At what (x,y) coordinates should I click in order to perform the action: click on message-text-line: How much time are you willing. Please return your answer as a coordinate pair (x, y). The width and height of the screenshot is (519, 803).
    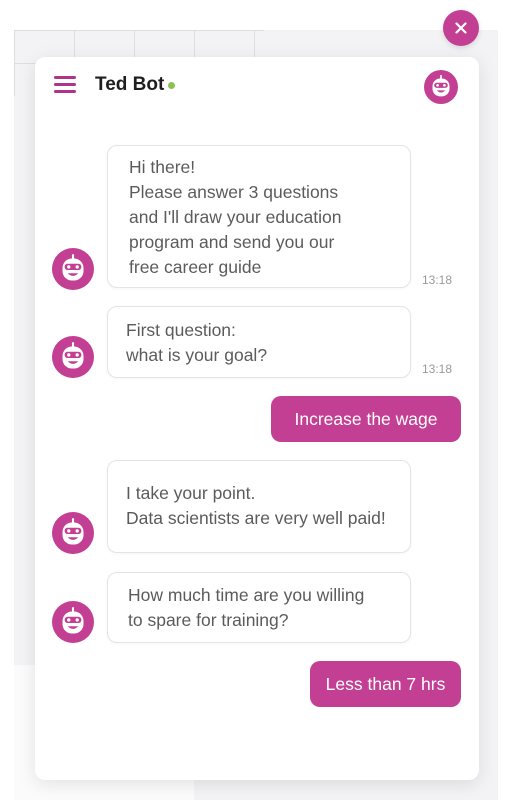
    Looking at the image, I should click on (246, 595).